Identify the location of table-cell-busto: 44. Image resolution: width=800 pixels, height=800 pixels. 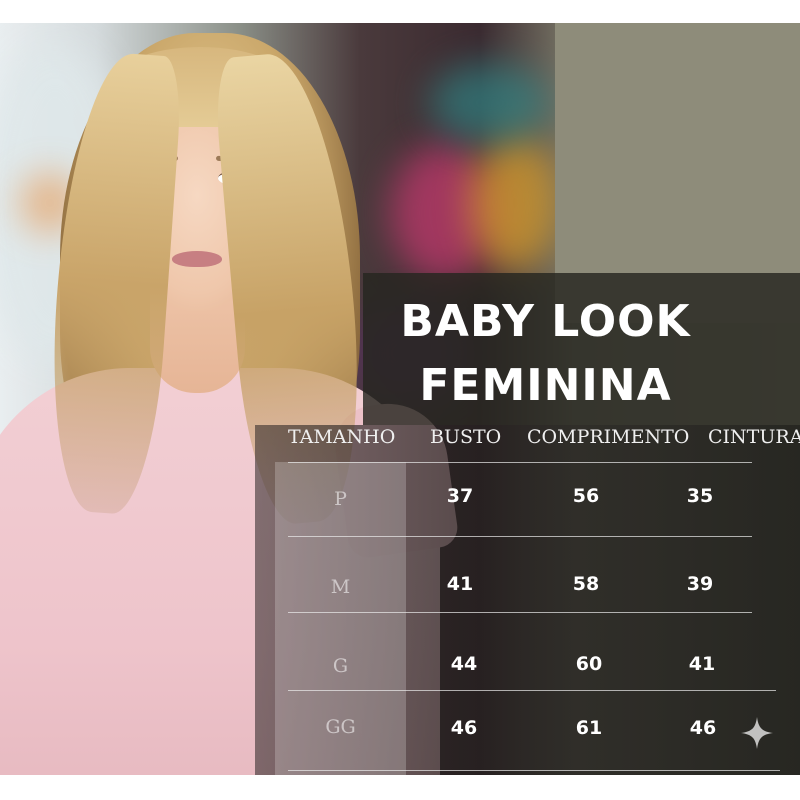
(464, 664).